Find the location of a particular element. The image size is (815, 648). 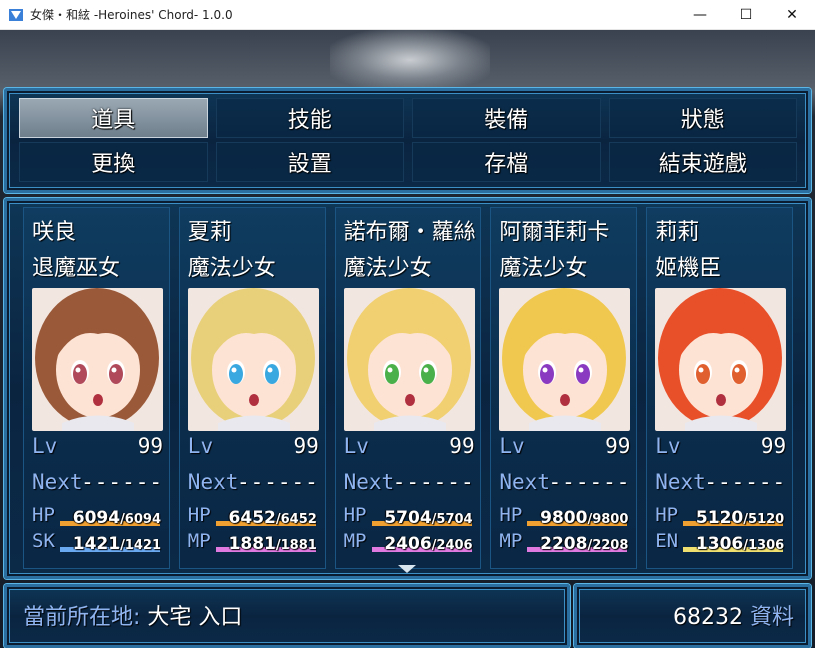

hp-value: 5704/5704 is located at coordinates (428, 518).